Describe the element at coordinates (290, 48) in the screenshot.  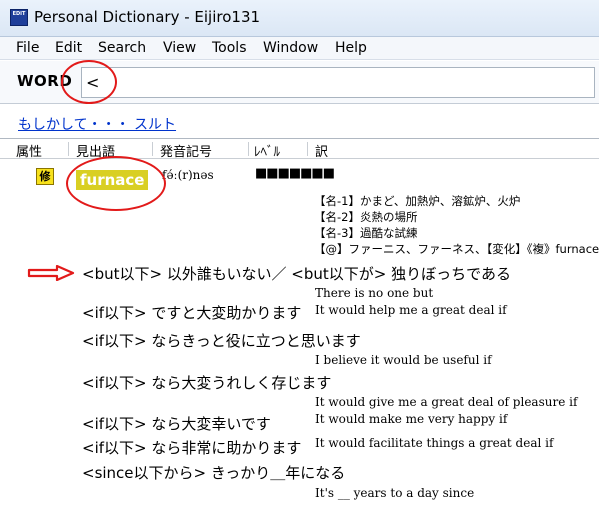
I see `menu-window: Window` at that location.